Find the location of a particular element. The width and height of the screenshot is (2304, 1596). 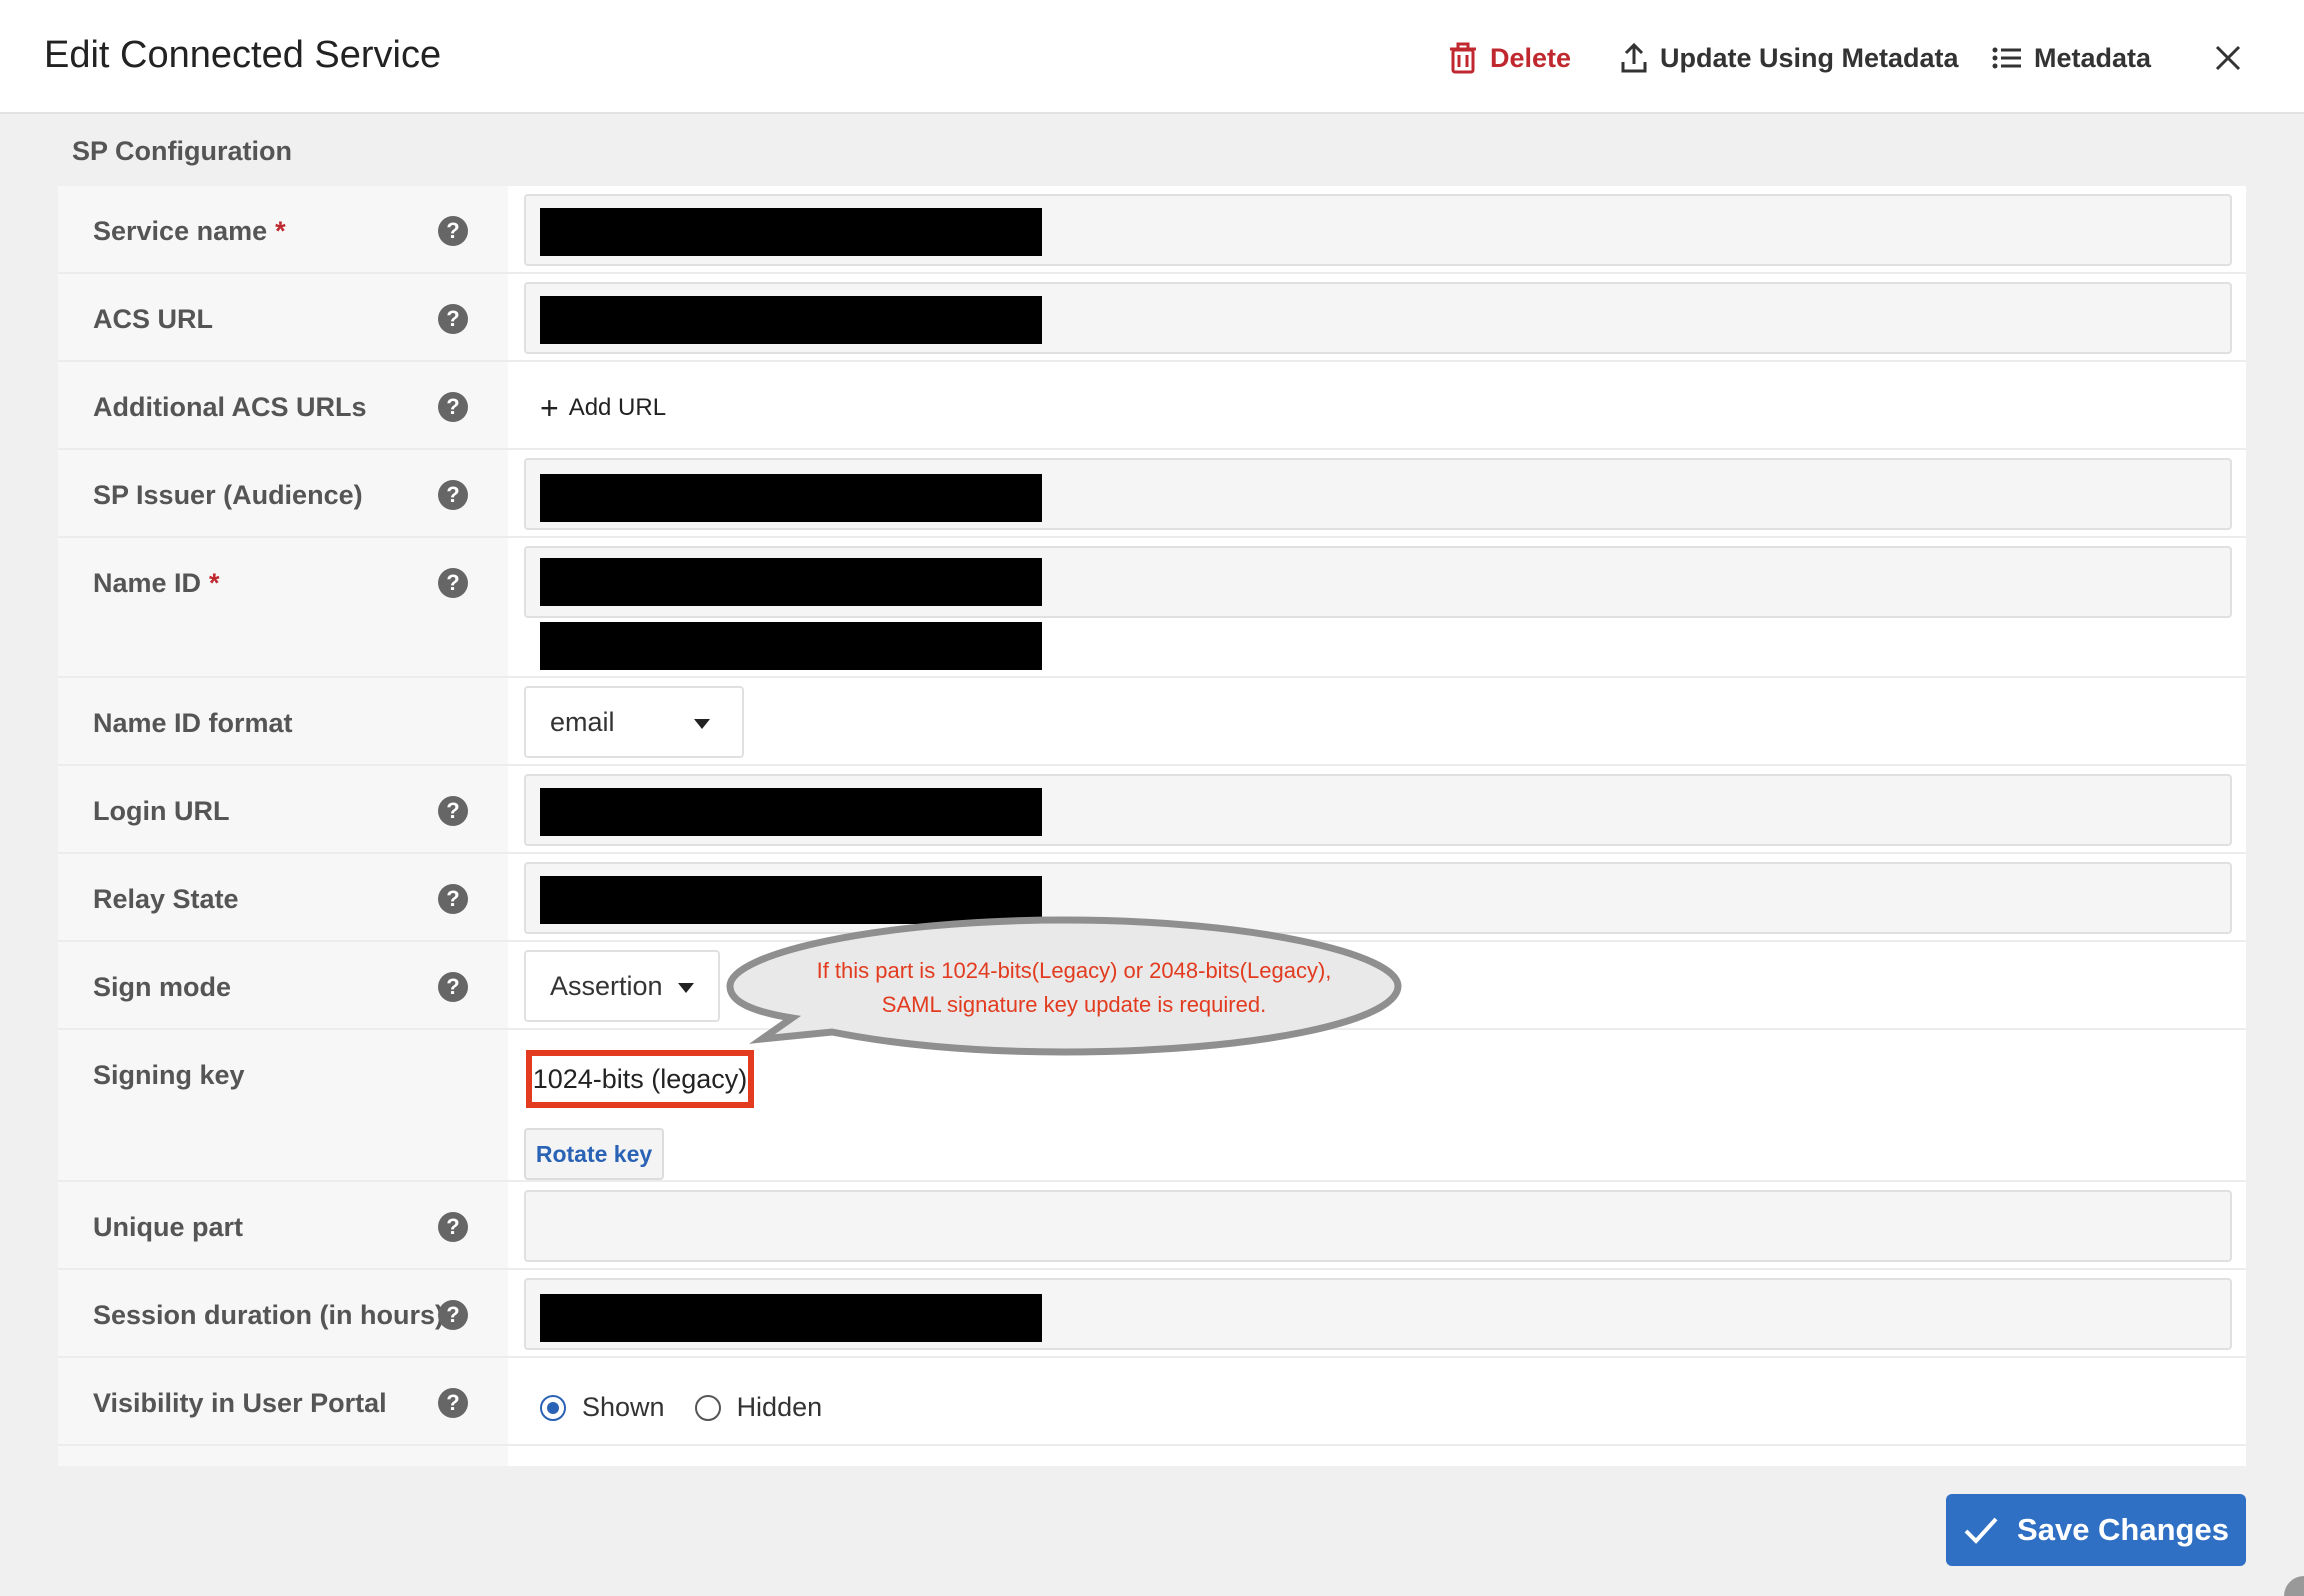

form-row-name-id: Name ID * ? is located at coordinates (1152, 608).